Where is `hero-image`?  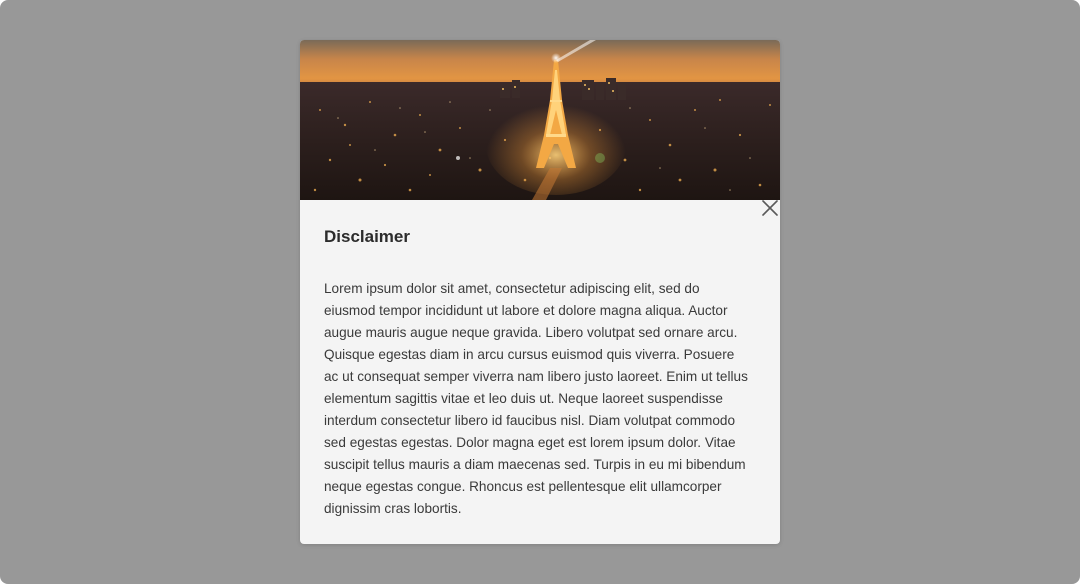 hero-image is located at coordinates (540, 120).